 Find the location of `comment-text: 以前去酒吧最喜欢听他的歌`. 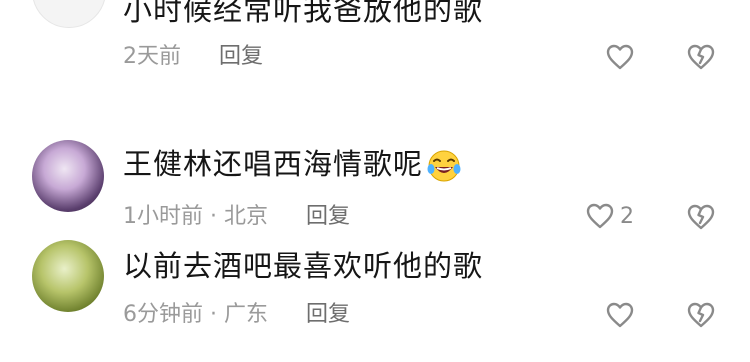

comment-text: 以前去酒吧最喜欢听他的歌 is located at coordinates (303, 266).